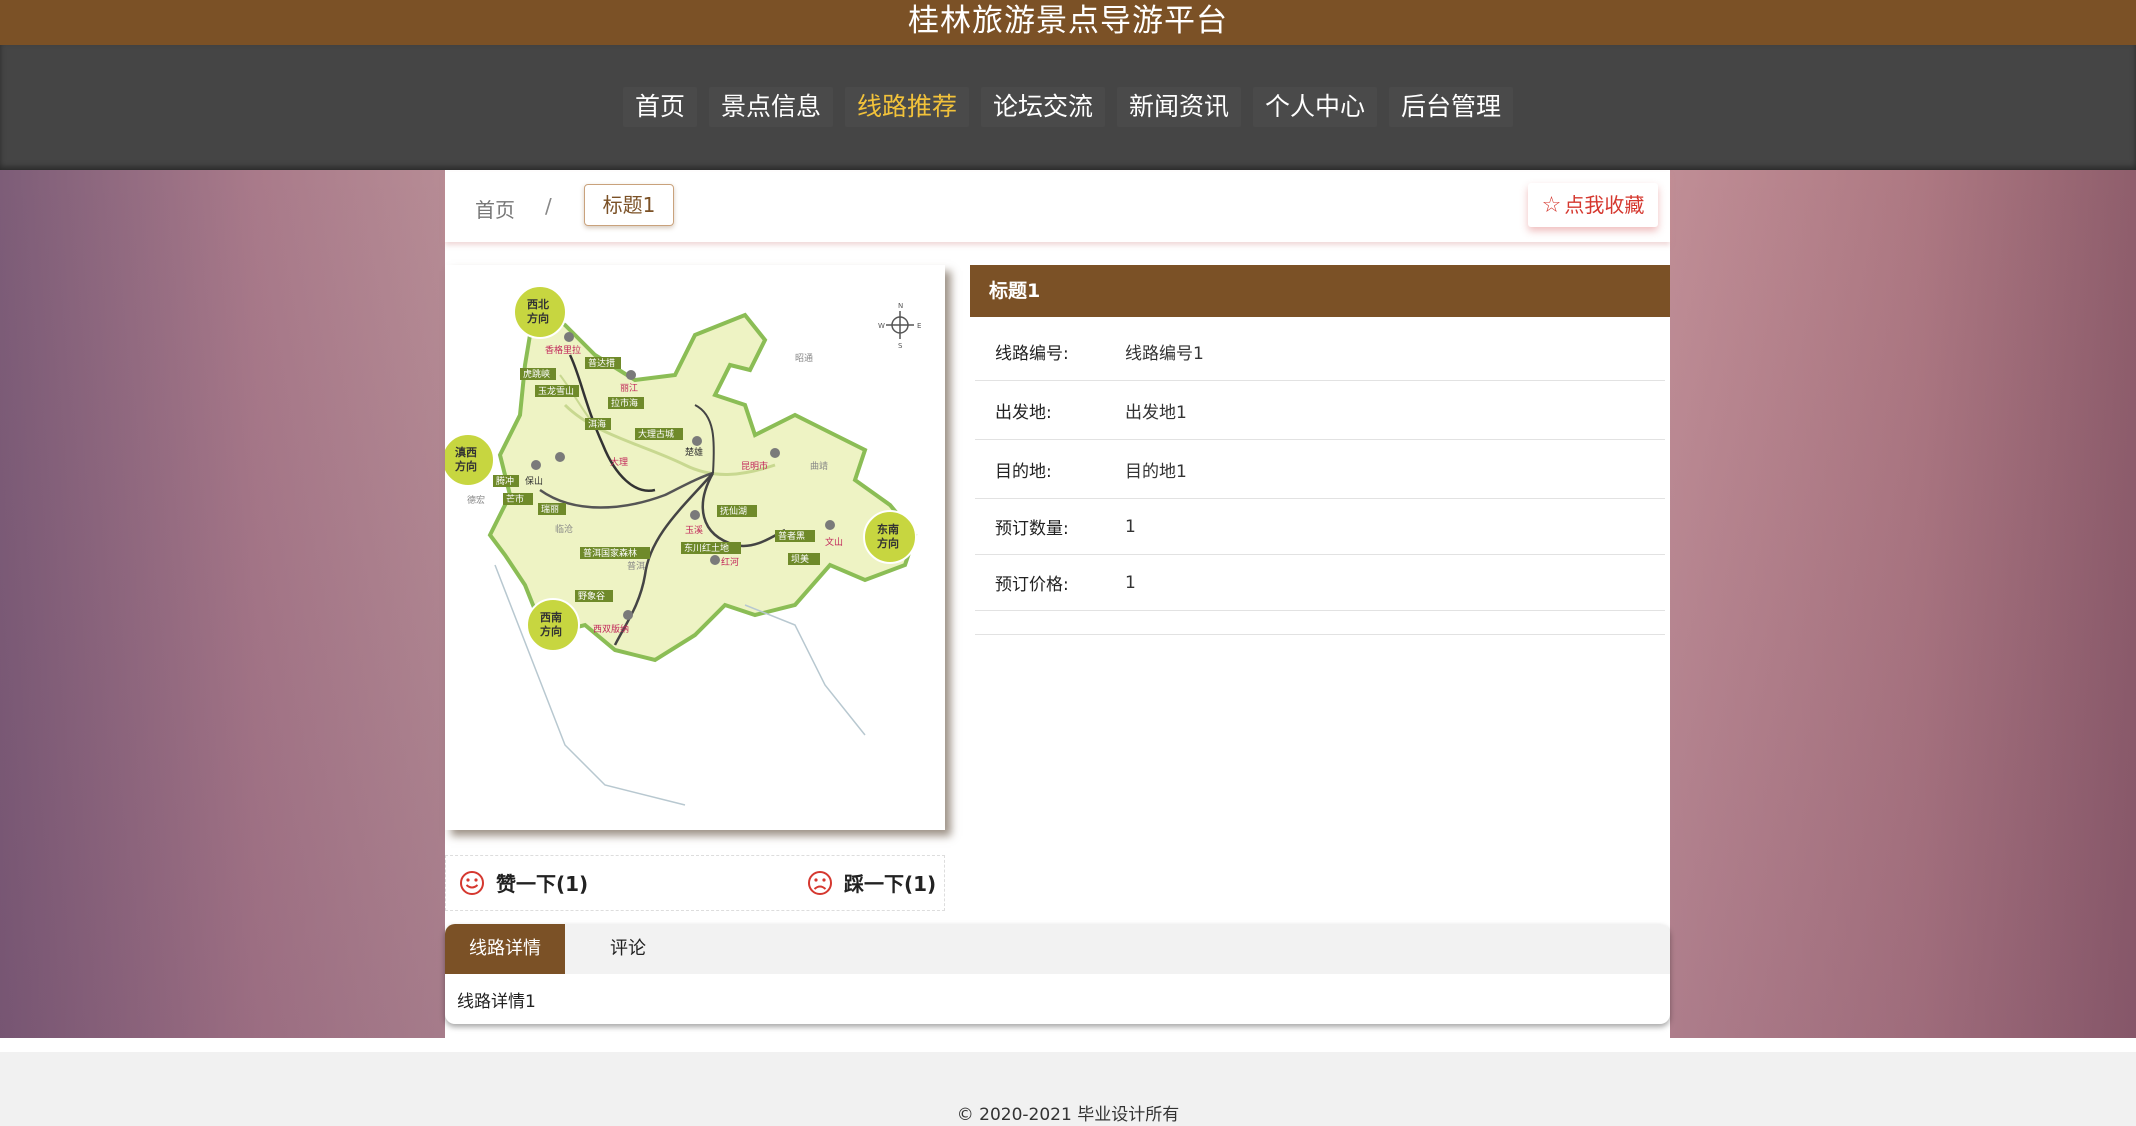  What do you see at coordinates (1068, 22) in the screenshot?
I see `site-title: 桂林旅游景点导游平台` at bounding box center [1068, 22].